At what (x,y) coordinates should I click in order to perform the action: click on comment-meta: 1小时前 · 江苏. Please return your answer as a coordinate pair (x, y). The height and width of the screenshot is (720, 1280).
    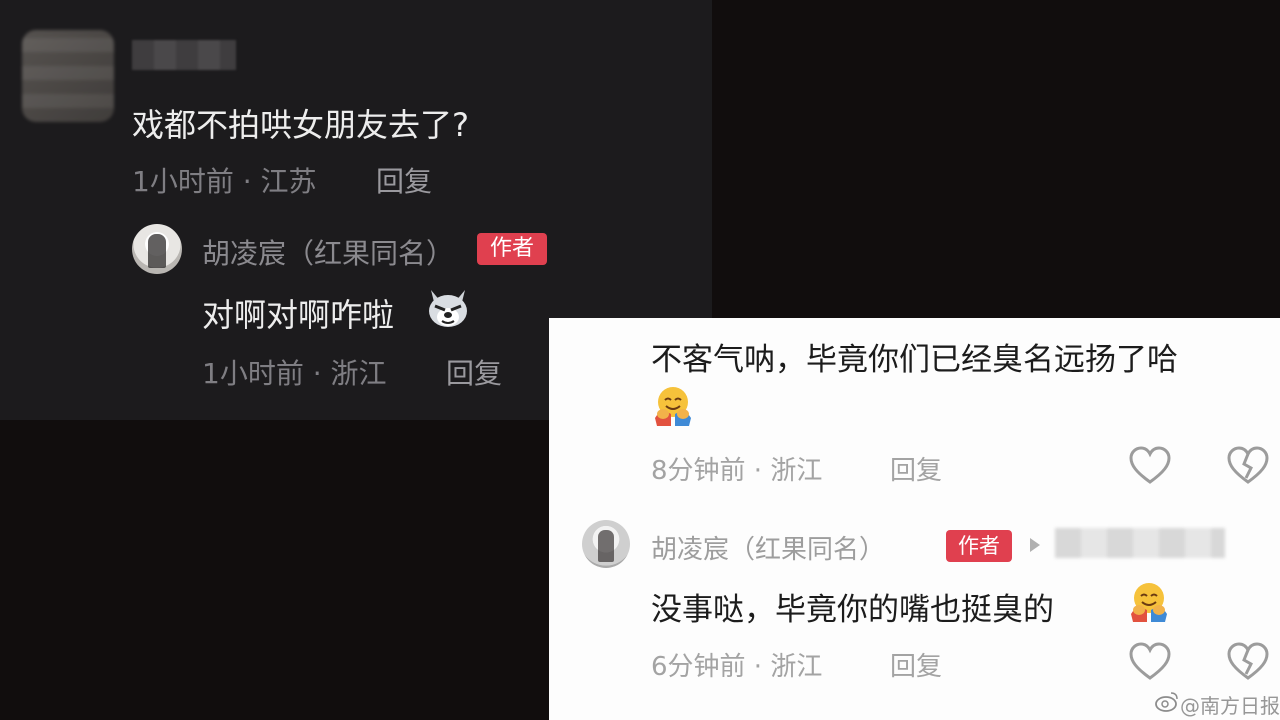
    Looking at the image, I should click on (224, 181).